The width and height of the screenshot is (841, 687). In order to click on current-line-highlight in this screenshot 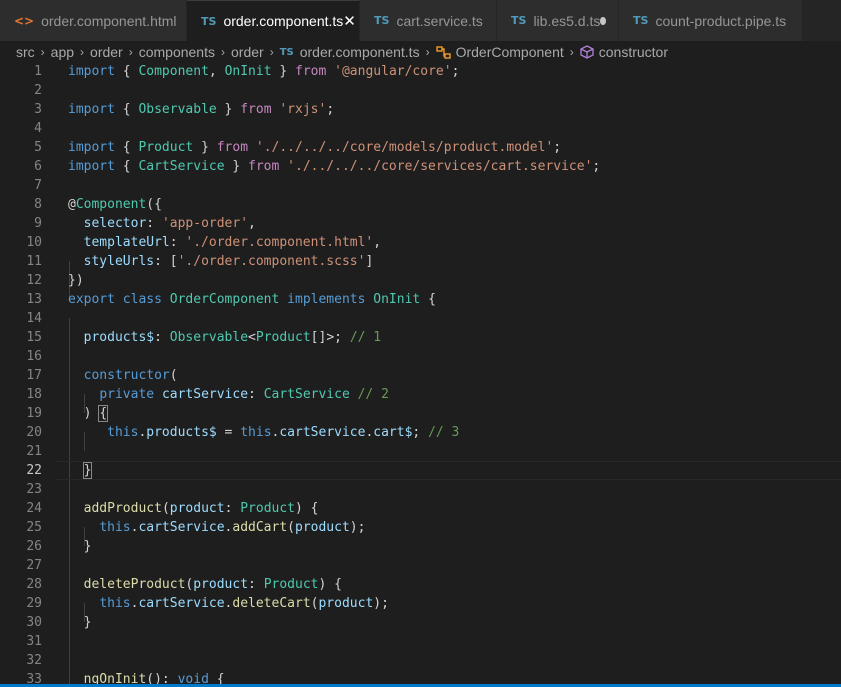, I will do `click(448, 470)`.